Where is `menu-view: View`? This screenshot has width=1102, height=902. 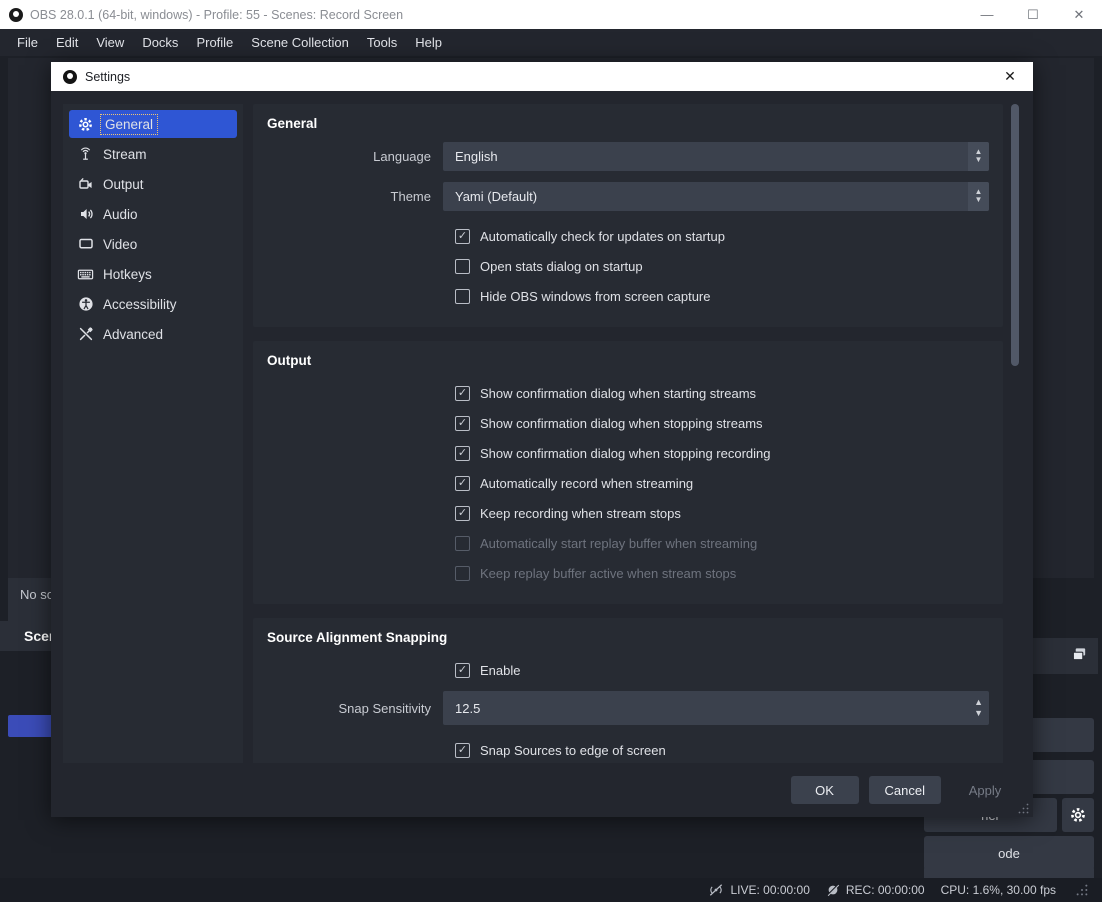 menu-view: View is located at coordinates (110, 42).